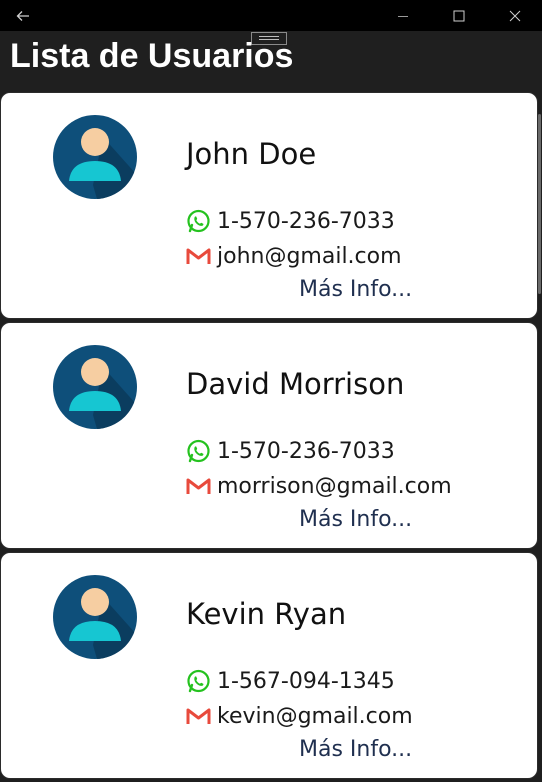 The width and height of the screenshot is (542, 782). I want to click on user-name: Kevin Ryan, so click(266, 614).